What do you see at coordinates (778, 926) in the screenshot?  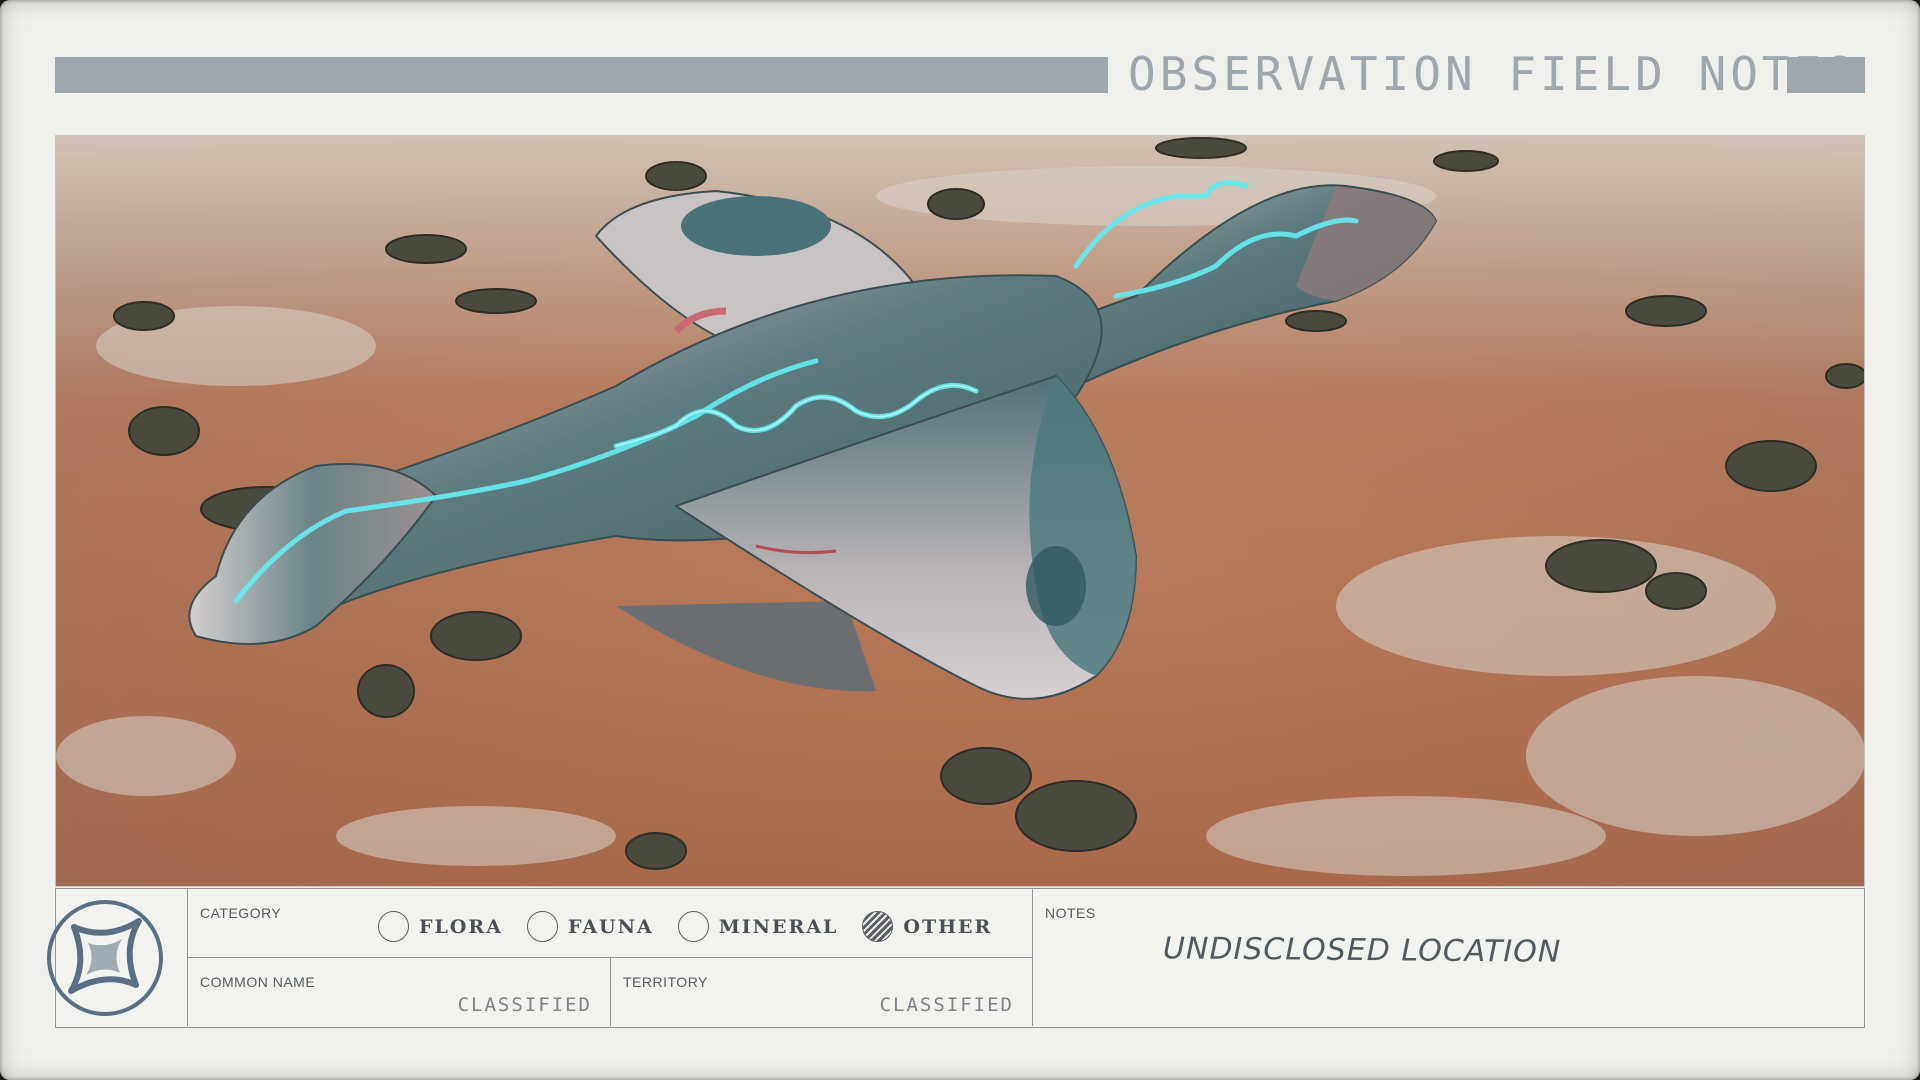 I see `mineral-label: MINERAL` at bounding box center [778, 926].